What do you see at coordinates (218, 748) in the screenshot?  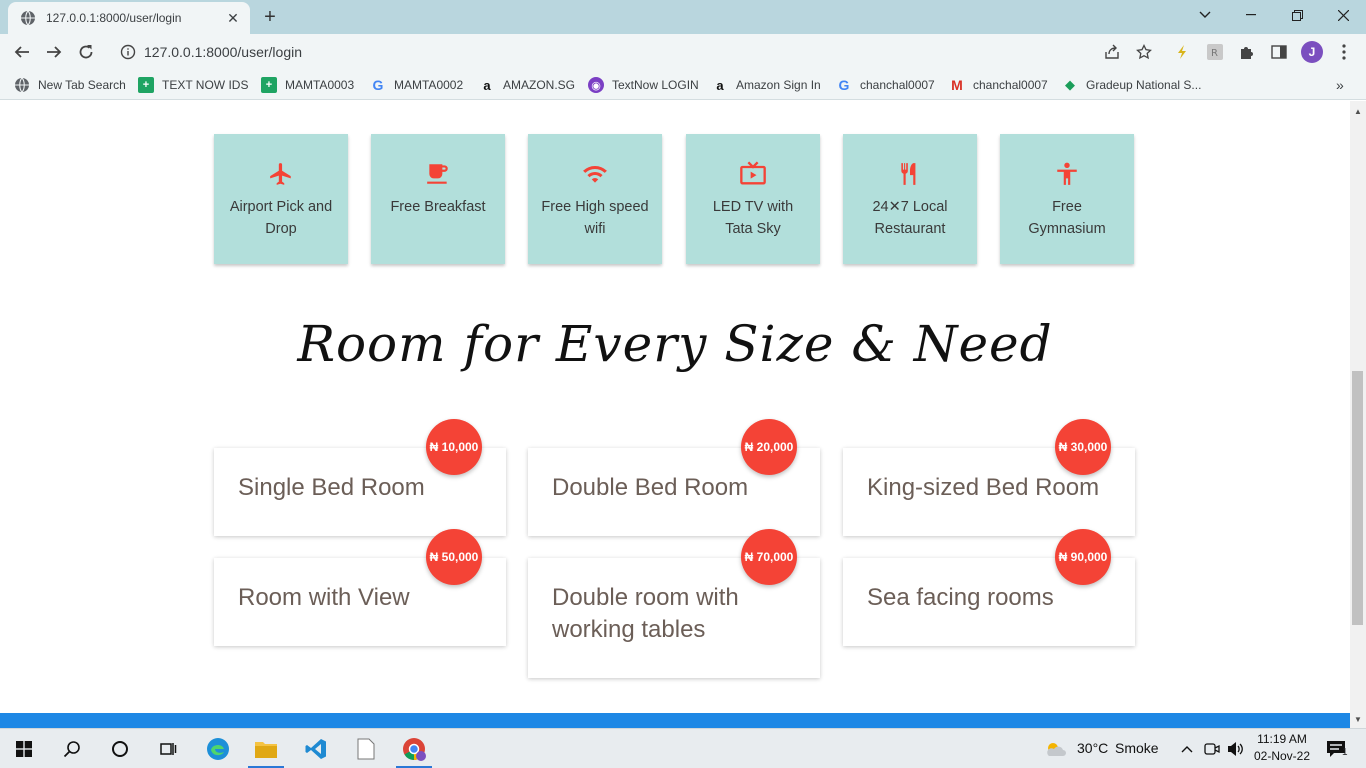 I see `edge-icon` at bounding box center [218, 748].